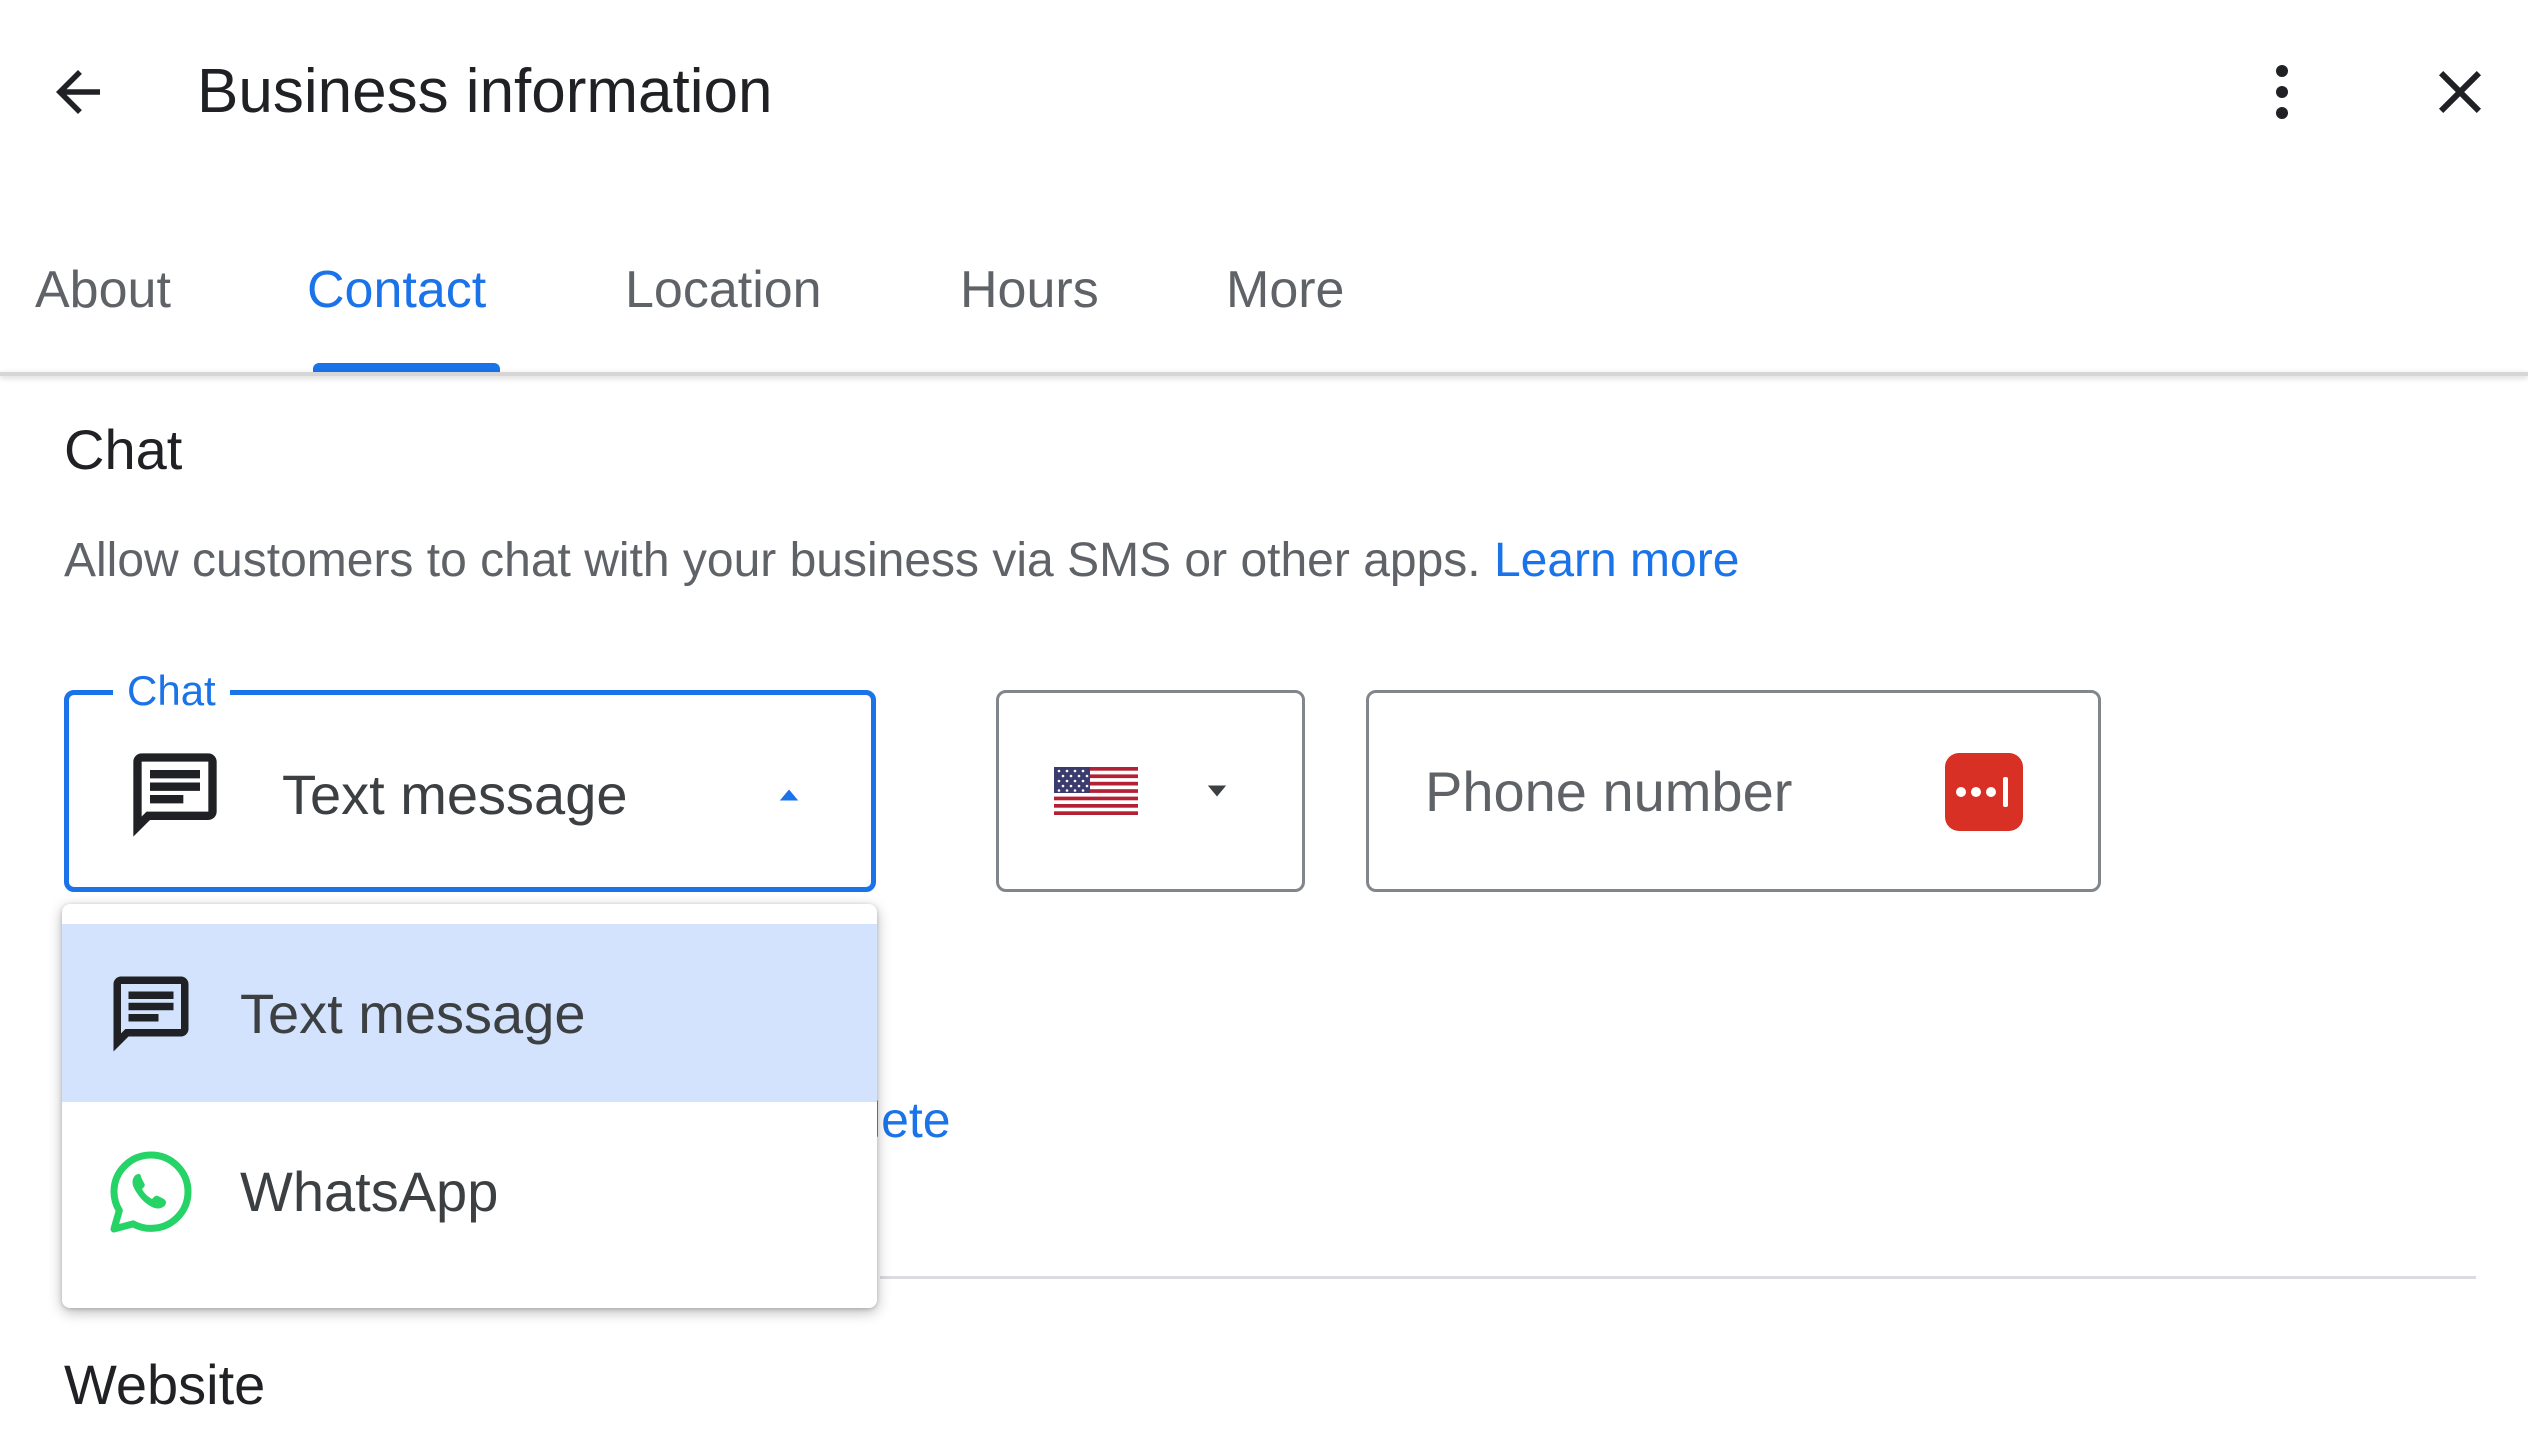 This screenshot has width=2528, height=1448. Describe the element at coordinates (1616, 560) in the screenshot. I see `learn-more-link: Learn more` at that location.